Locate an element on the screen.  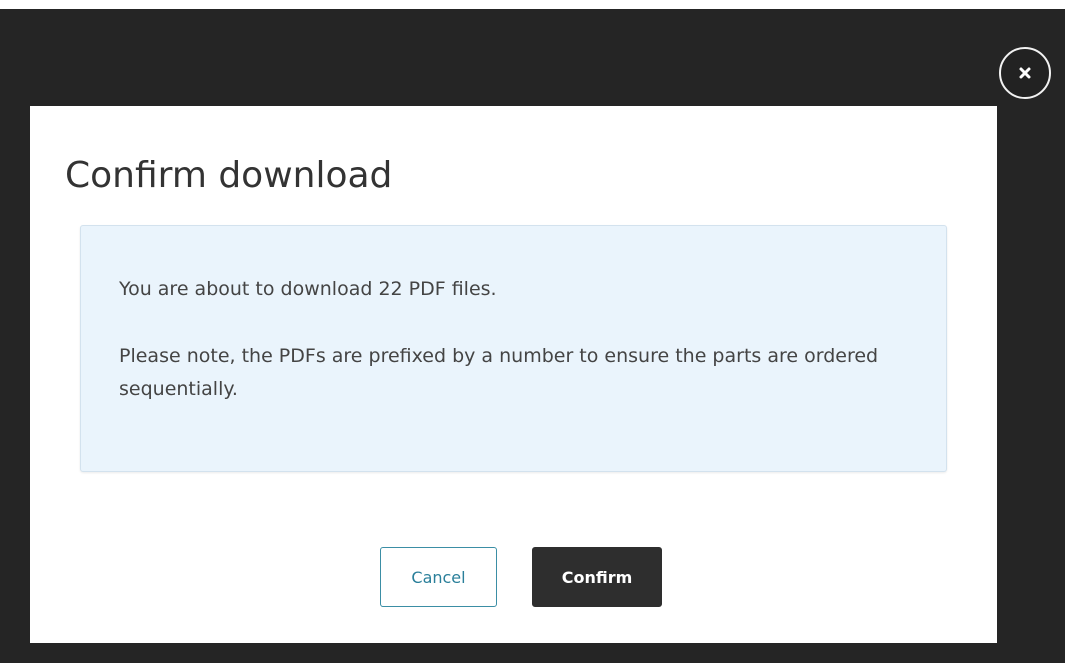
dialog-title: Confirm download is located at coordinates (229, 175).